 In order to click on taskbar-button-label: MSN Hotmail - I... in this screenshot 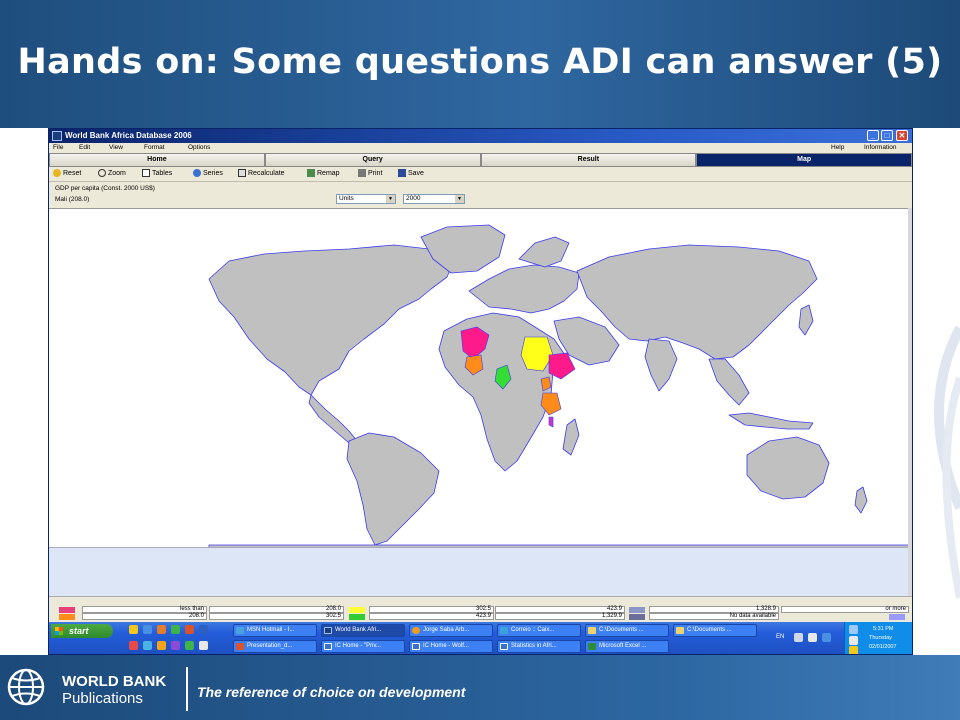, I will do `click(271, 630)`.